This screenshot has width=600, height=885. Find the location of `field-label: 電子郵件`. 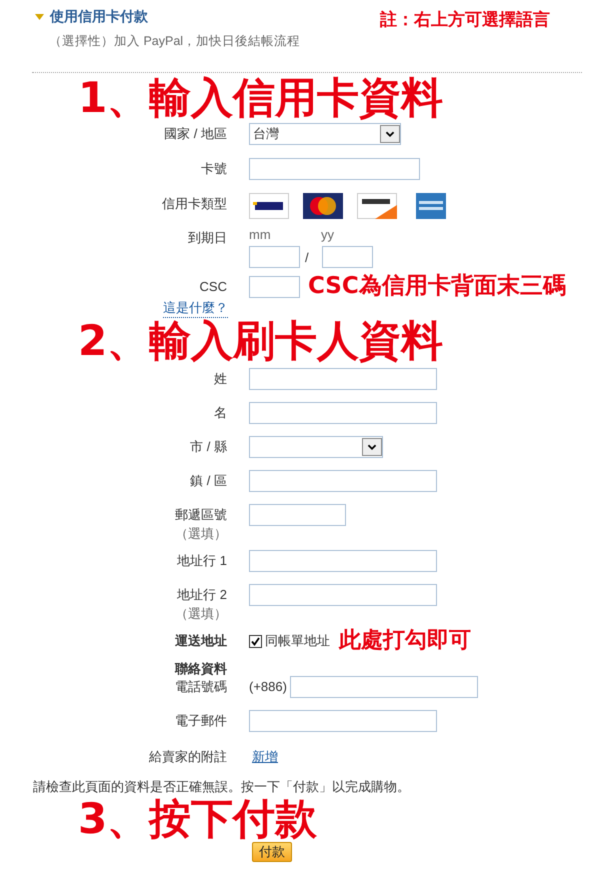

field-label: 電子郵件 is located at coordinates (201, 721).